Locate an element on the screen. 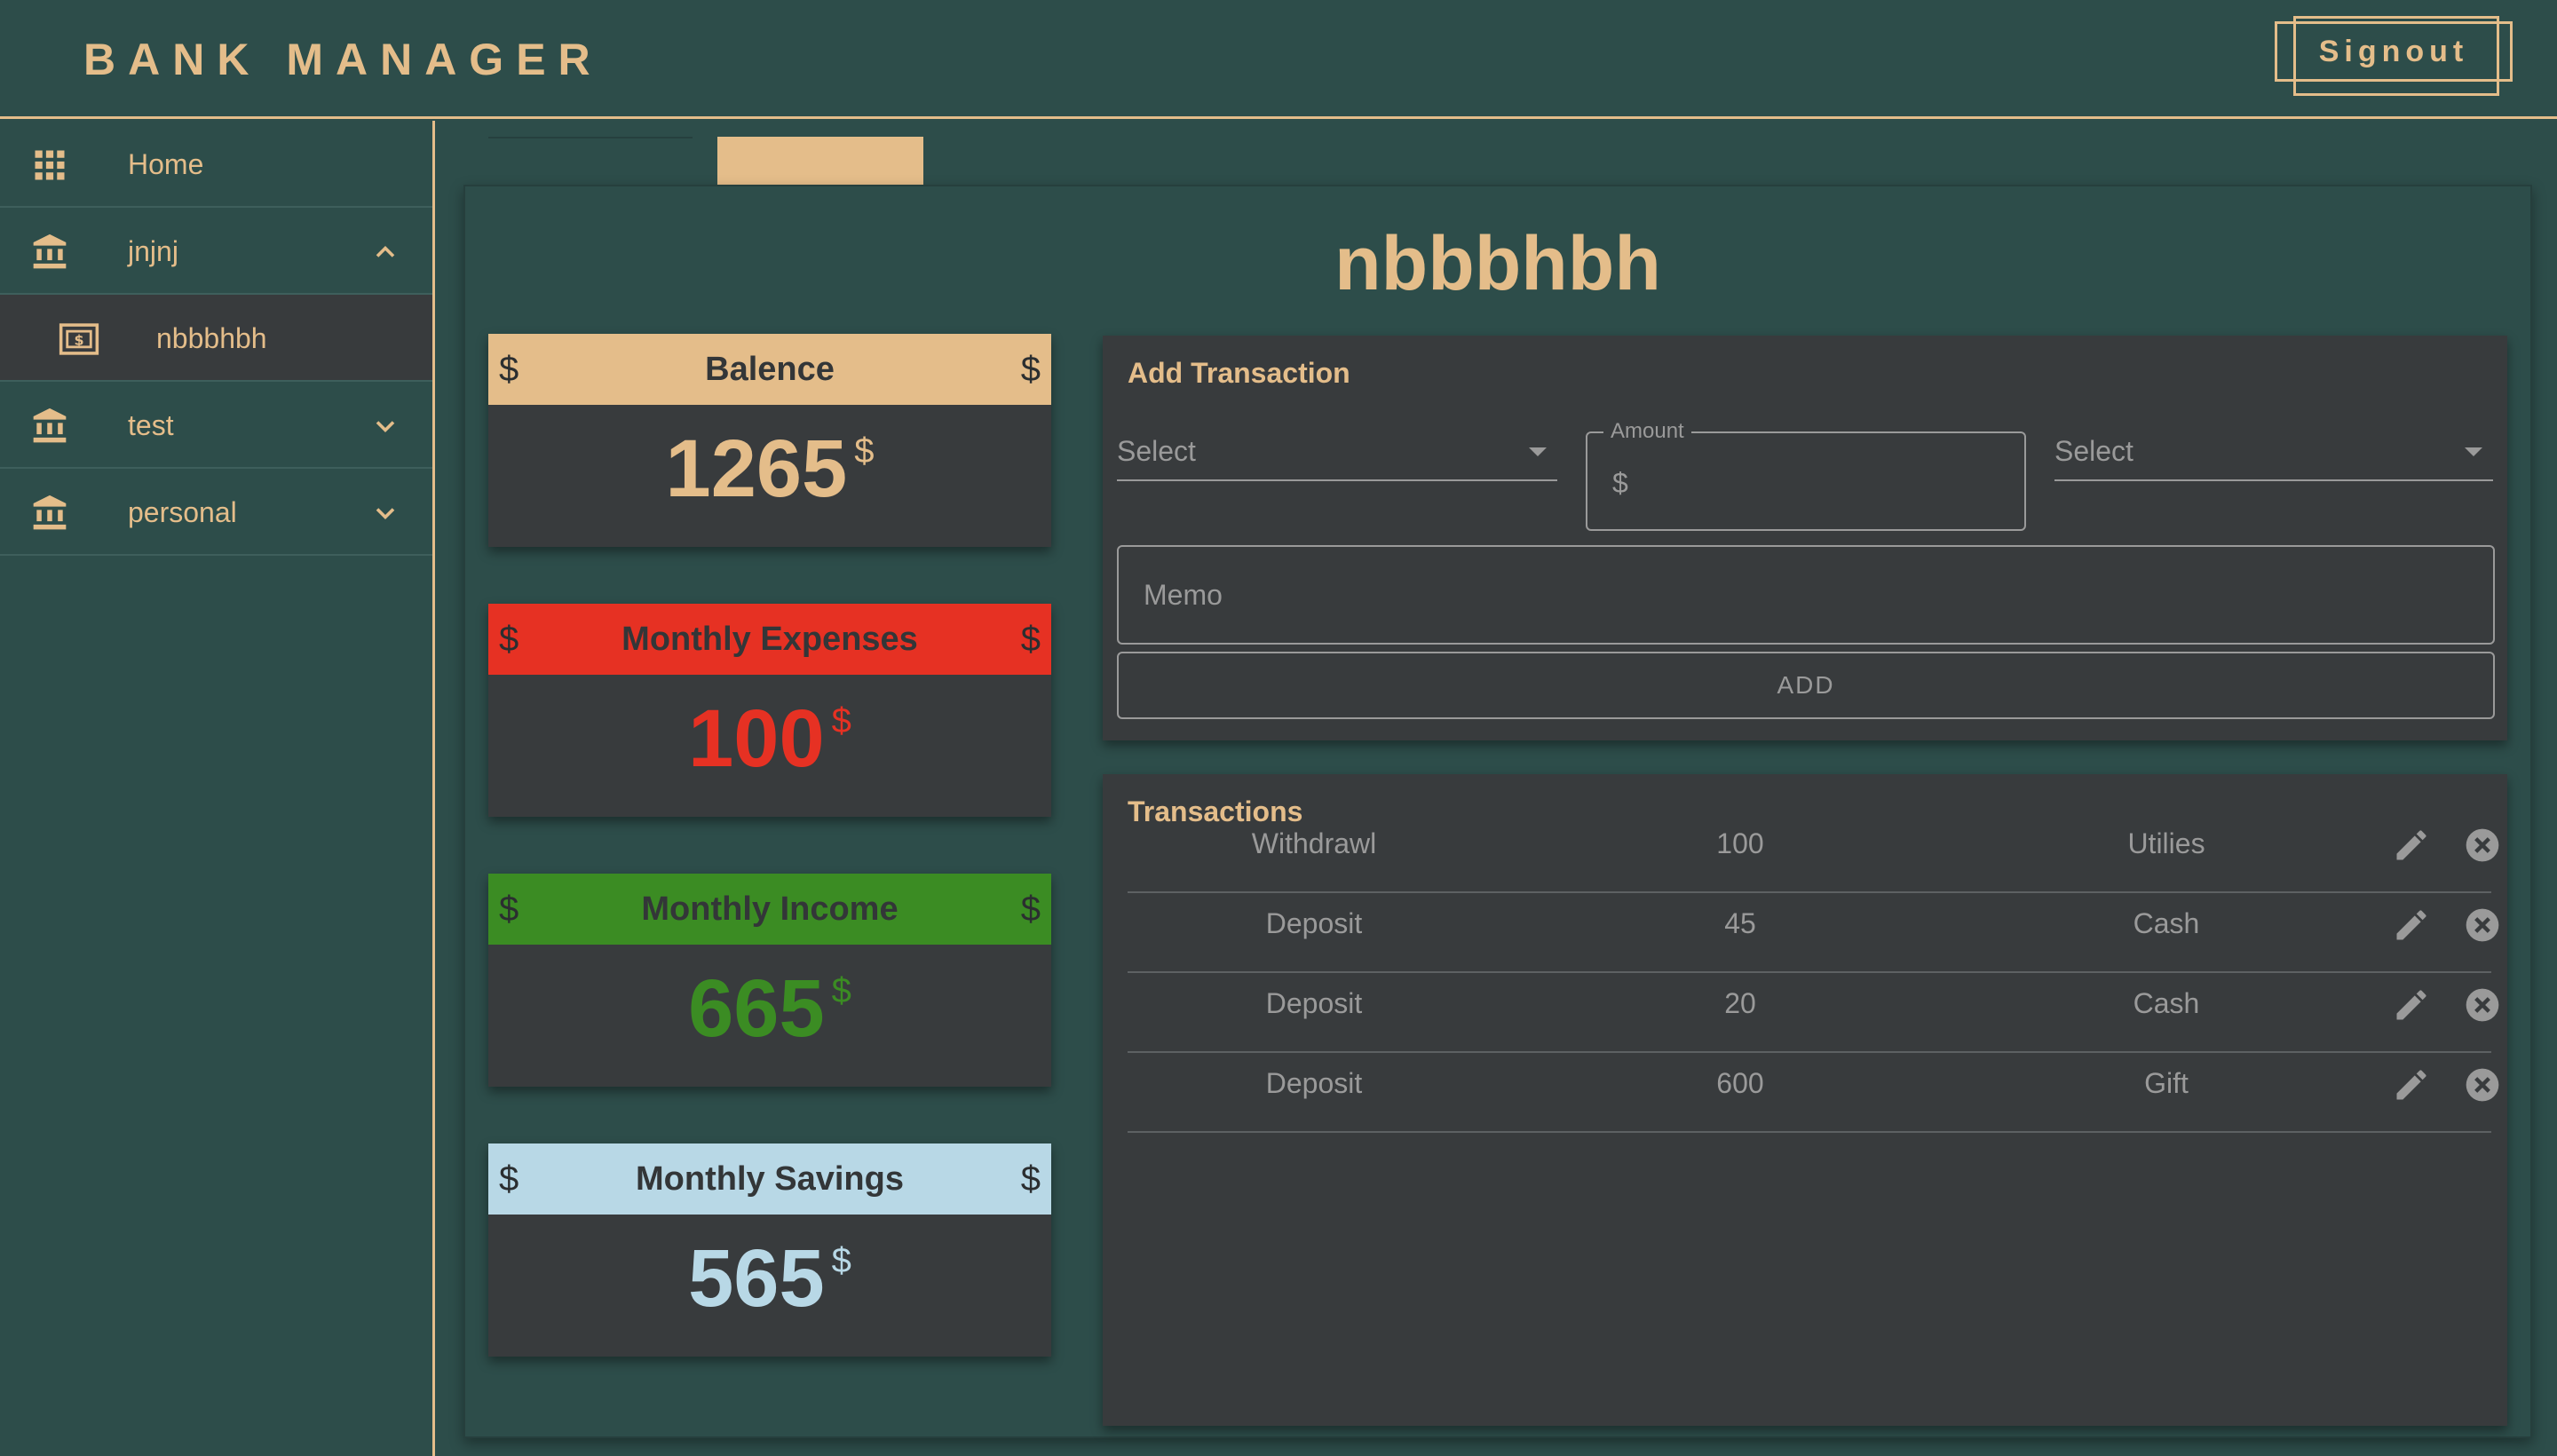 The width and height of the screenshot is (2557, 1456). card-label: Monthly Income is located at coordinates (770, 909).